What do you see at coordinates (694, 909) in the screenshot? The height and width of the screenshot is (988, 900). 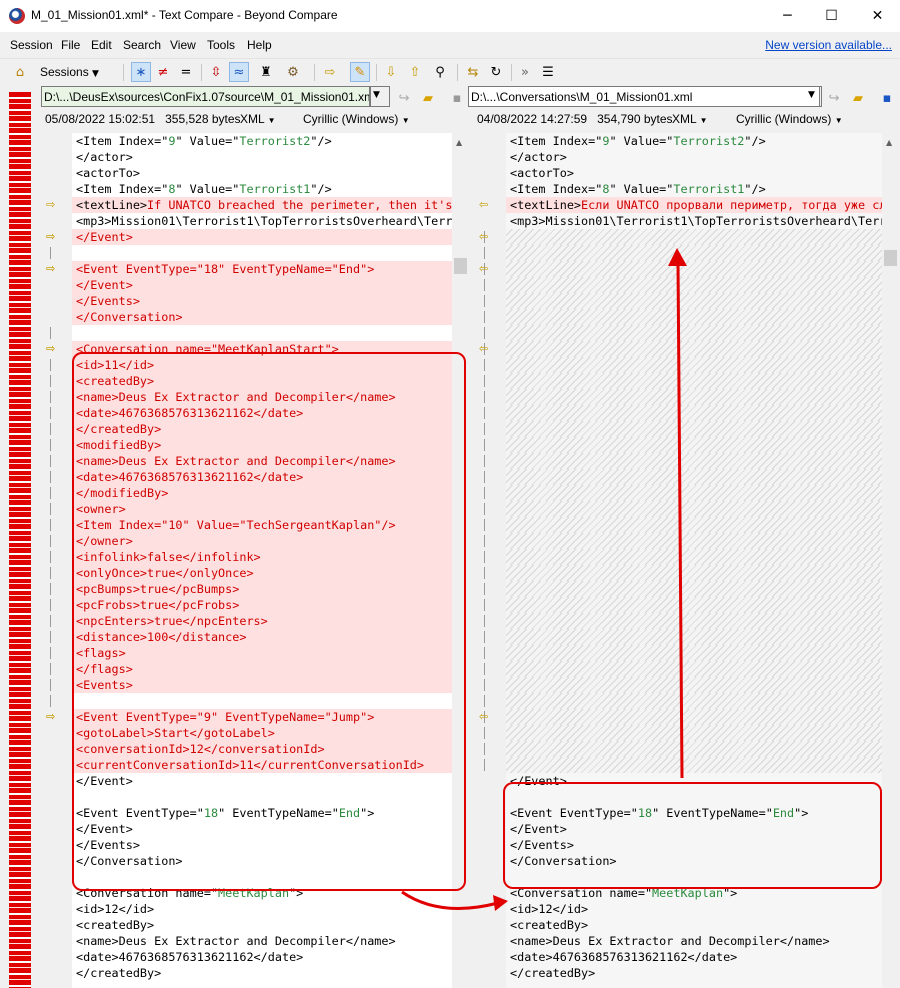 I see `right-code-line: <id>12</id>` at bounding box center [694, 909].